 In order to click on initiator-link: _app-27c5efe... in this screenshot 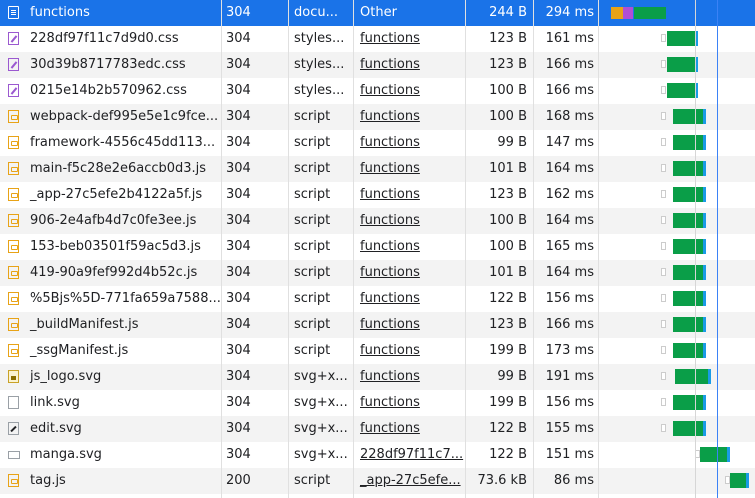, I will do `click(410, 480)`.